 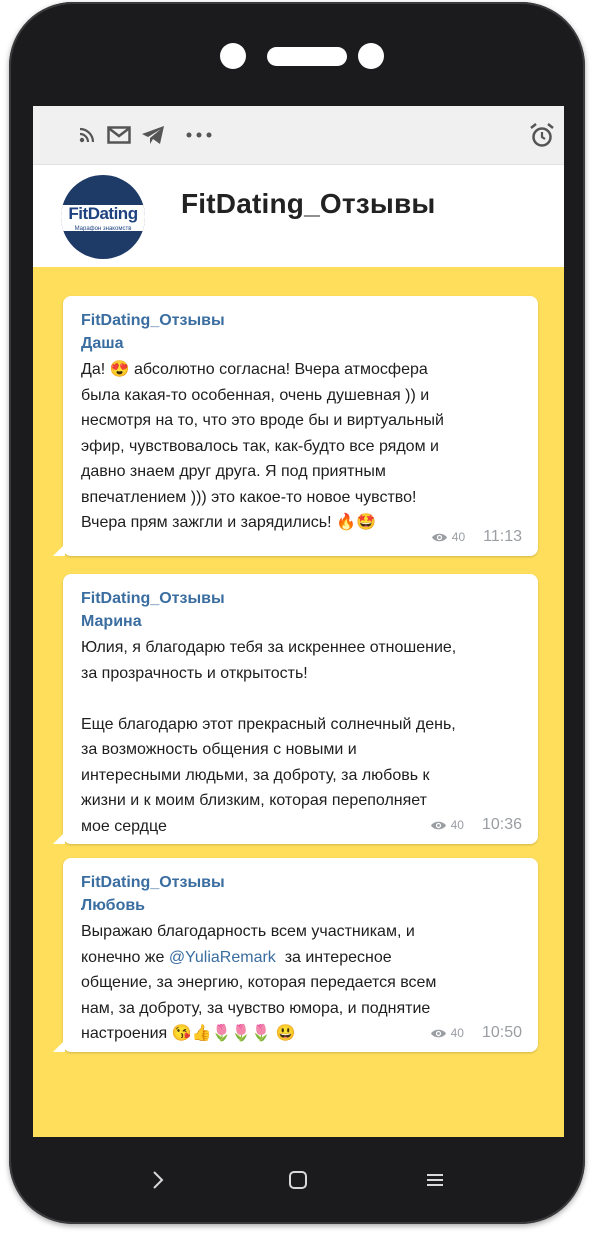 What do you see at coordinates (301, 343) in the screenshot?
I see `message-author: Даша` at bounding box center [301, 343].